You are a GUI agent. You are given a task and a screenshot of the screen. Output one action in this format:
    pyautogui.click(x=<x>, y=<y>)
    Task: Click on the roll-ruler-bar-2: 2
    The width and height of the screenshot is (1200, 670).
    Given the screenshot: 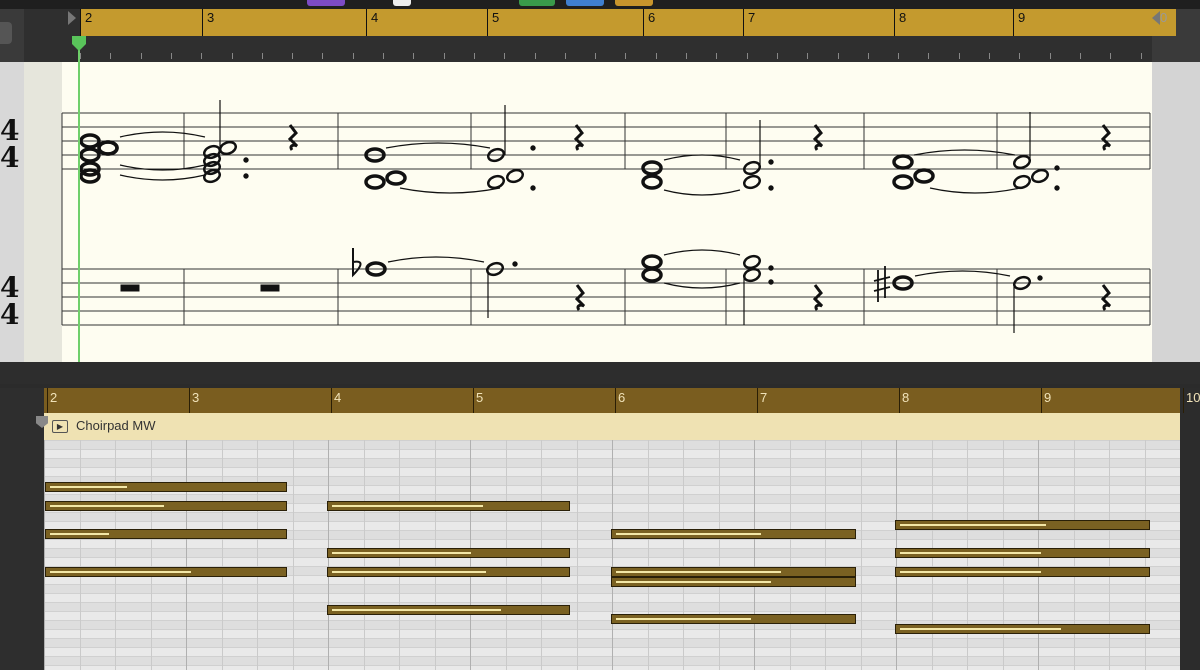 What is the action you would take?
    pyautogui.click(x=54, y=397)
    